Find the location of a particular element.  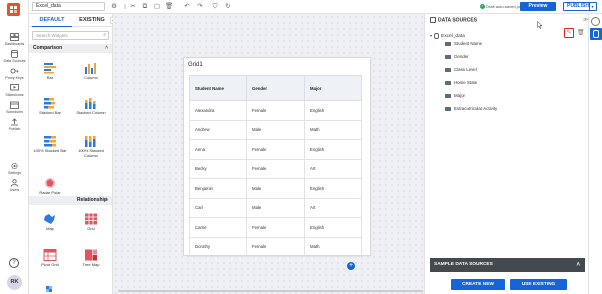

nav-item-dashboards: Dashboards is located at coordinates (14, 39).